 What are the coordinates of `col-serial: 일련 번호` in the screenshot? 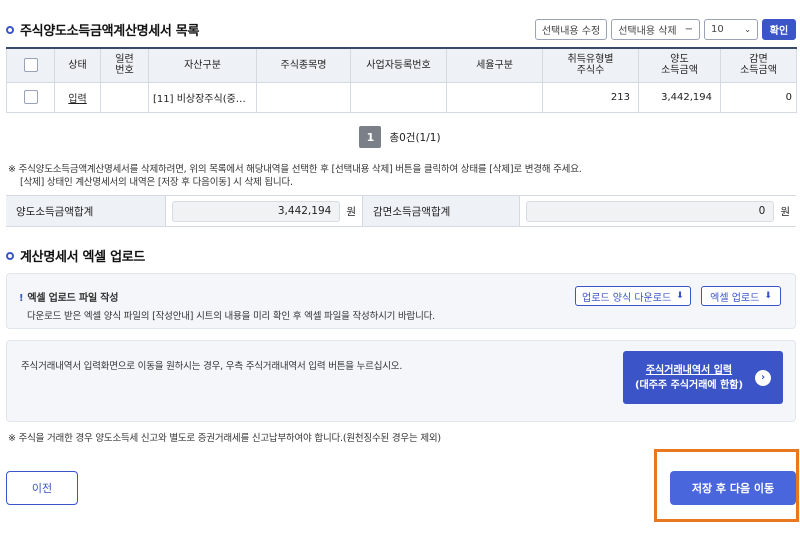 It's located at (124, 65).